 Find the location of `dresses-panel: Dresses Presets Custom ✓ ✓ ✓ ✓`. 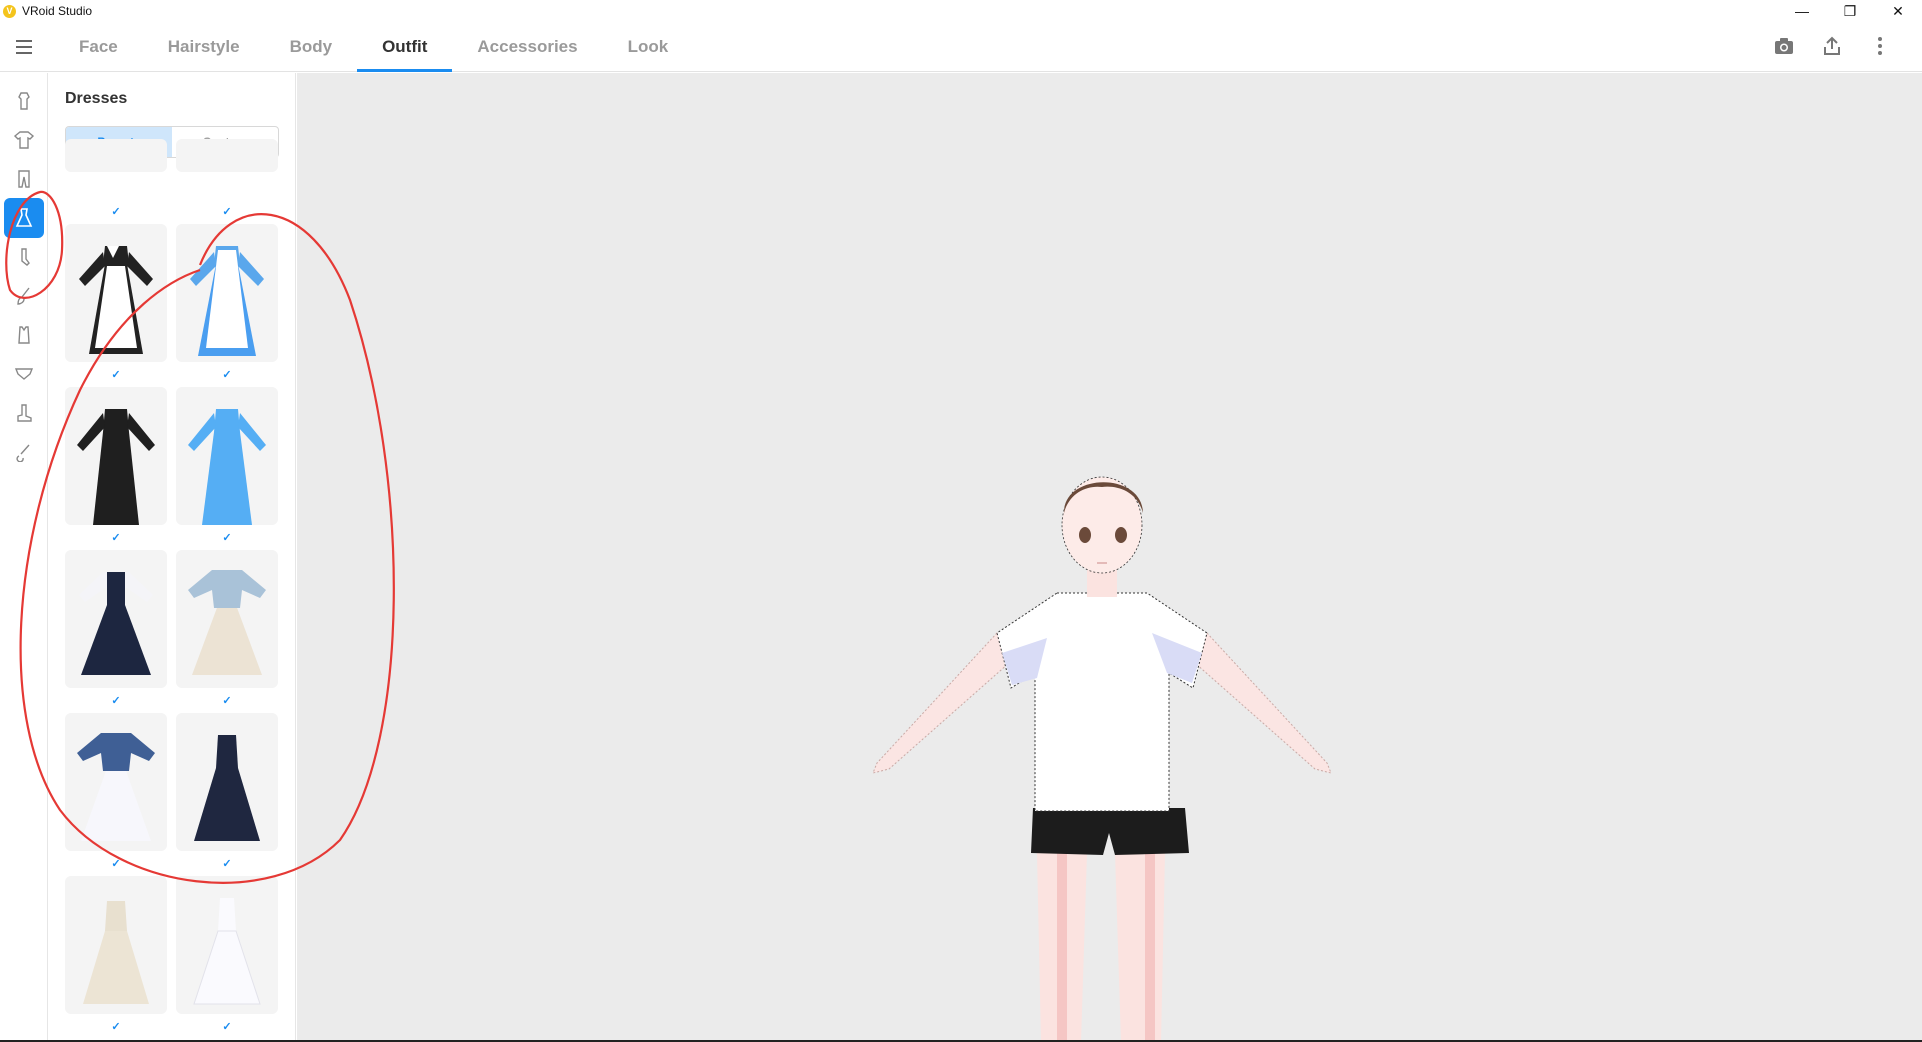

dresses-panel: Dresses Presets Custom ✓ ✓ ✓ ✓ is located at coordinates (172, 557).